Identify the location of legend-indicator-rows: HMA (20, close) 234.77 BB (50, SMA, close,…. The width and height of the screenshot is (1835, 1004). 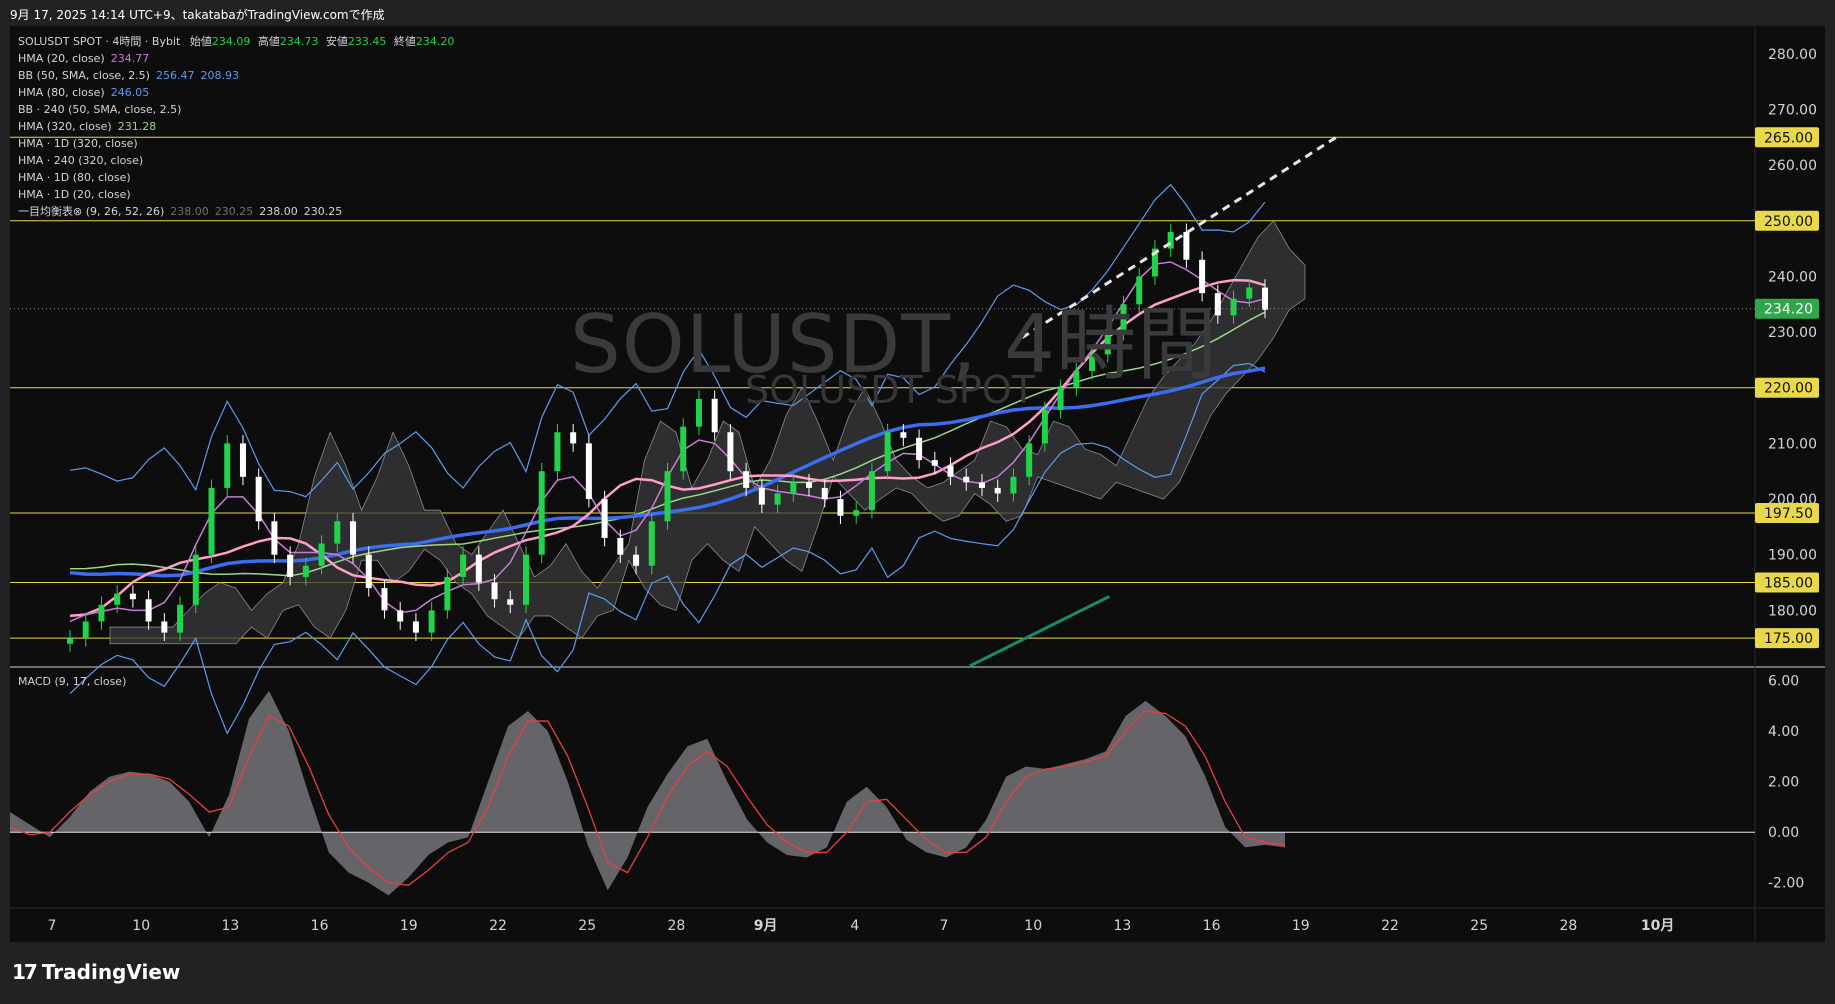
(236, 135).